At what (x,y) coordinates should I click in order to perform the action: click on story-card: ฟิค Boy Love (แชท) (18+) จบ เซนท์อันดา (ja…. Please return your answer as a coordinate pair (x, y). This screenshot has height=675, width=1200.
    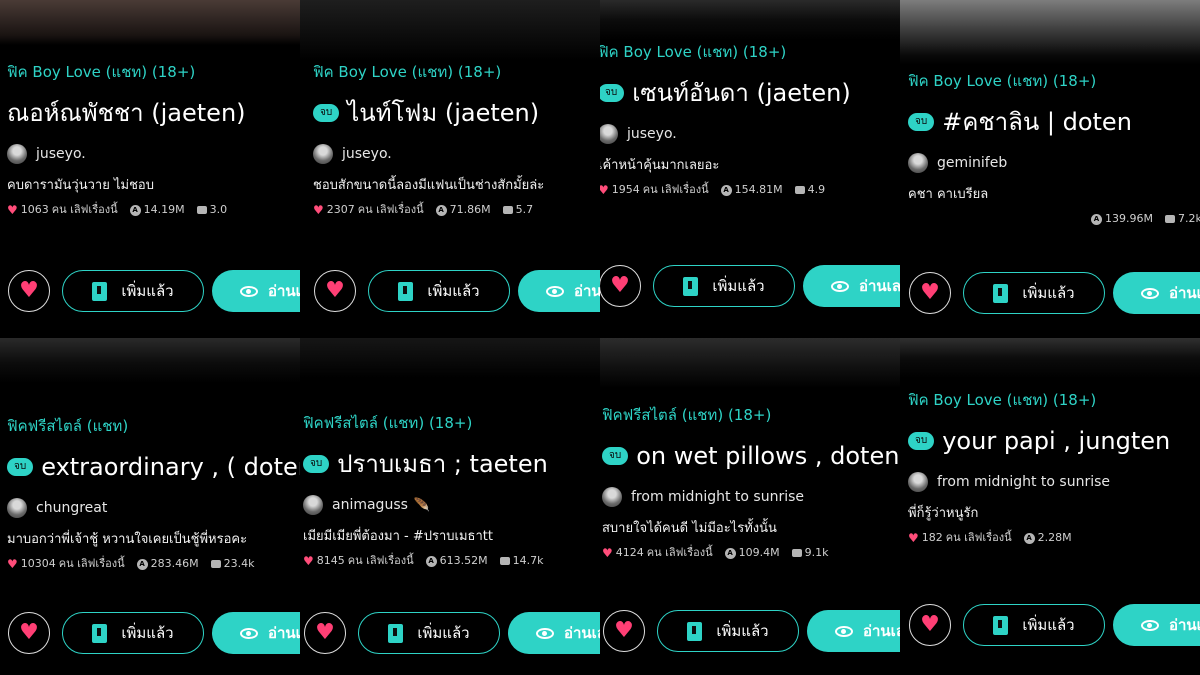
    Looking at the image, I should click on (750, 168).